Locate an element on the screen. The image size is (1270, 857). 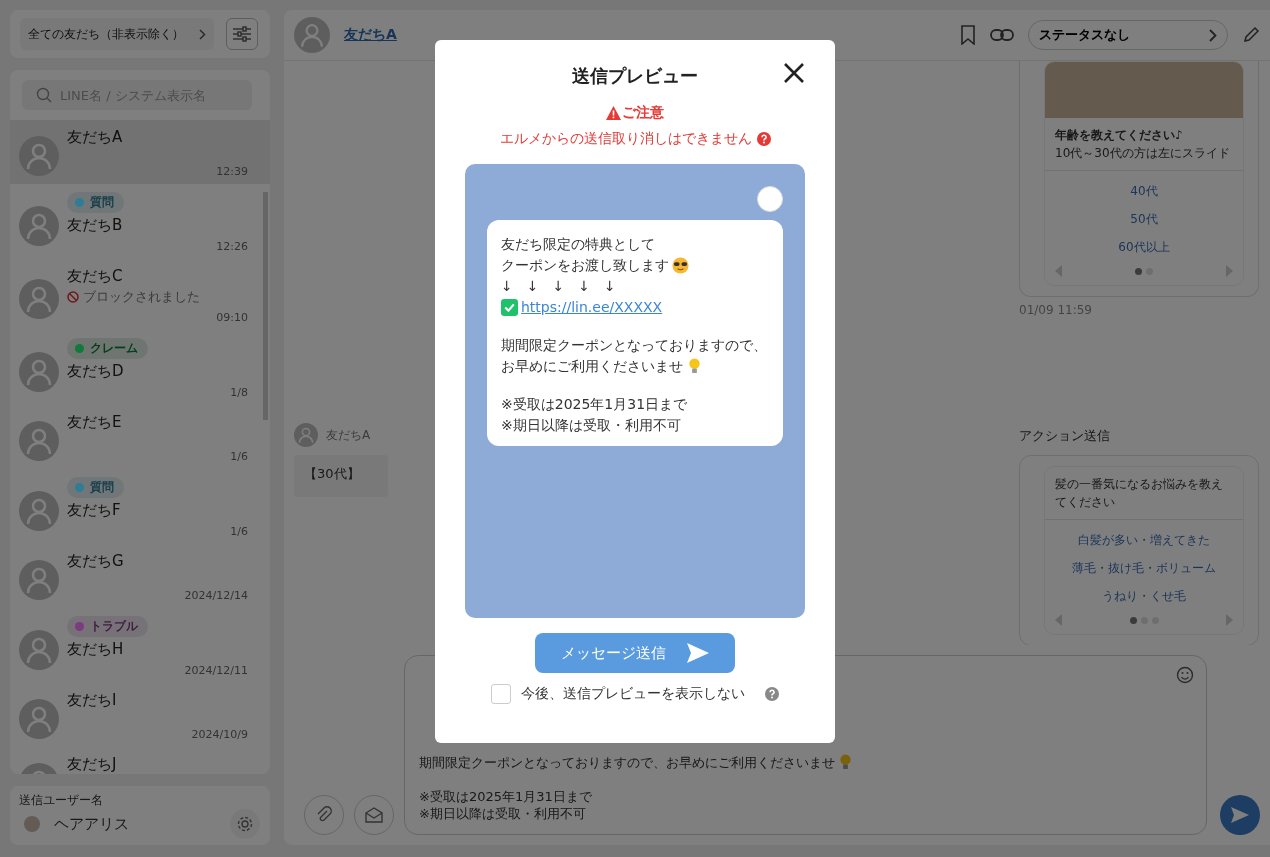
warning-title: ご注意 is located at coordinates (643, 113).